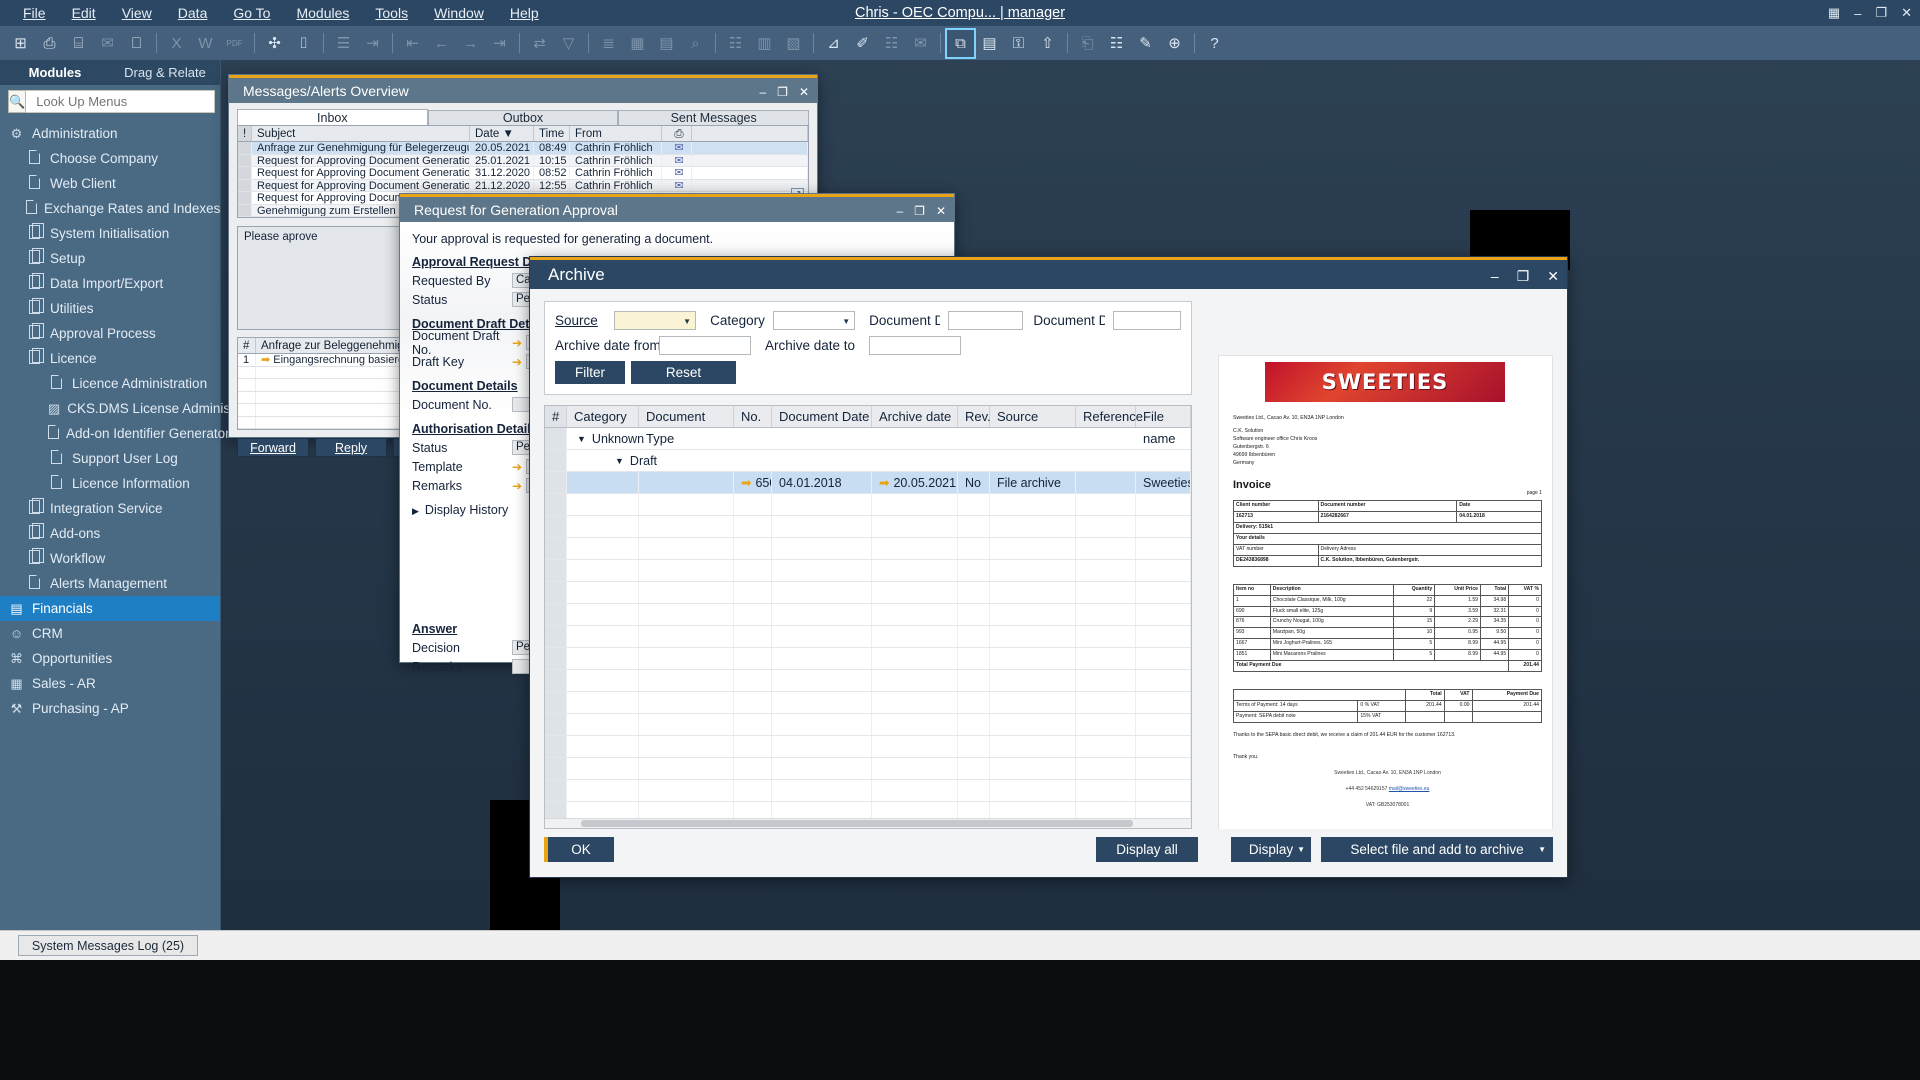 This screenshot has width=1920, height=1080. Describe the element at coordinates (517, 343) in the screenshot. I see `link-arrow-icon: ➔` at that location.